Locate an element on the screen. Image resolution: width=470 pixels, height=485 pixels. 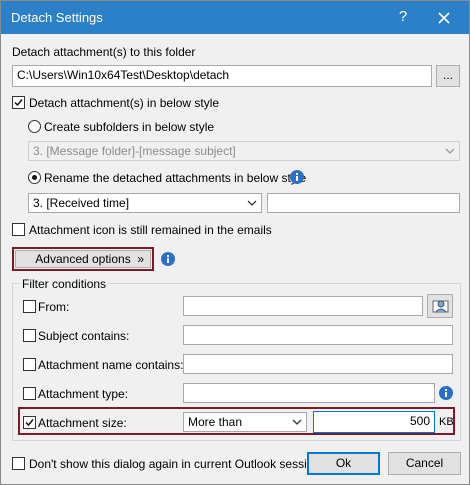
attachment-type-input is located at coordinates (309, 393).